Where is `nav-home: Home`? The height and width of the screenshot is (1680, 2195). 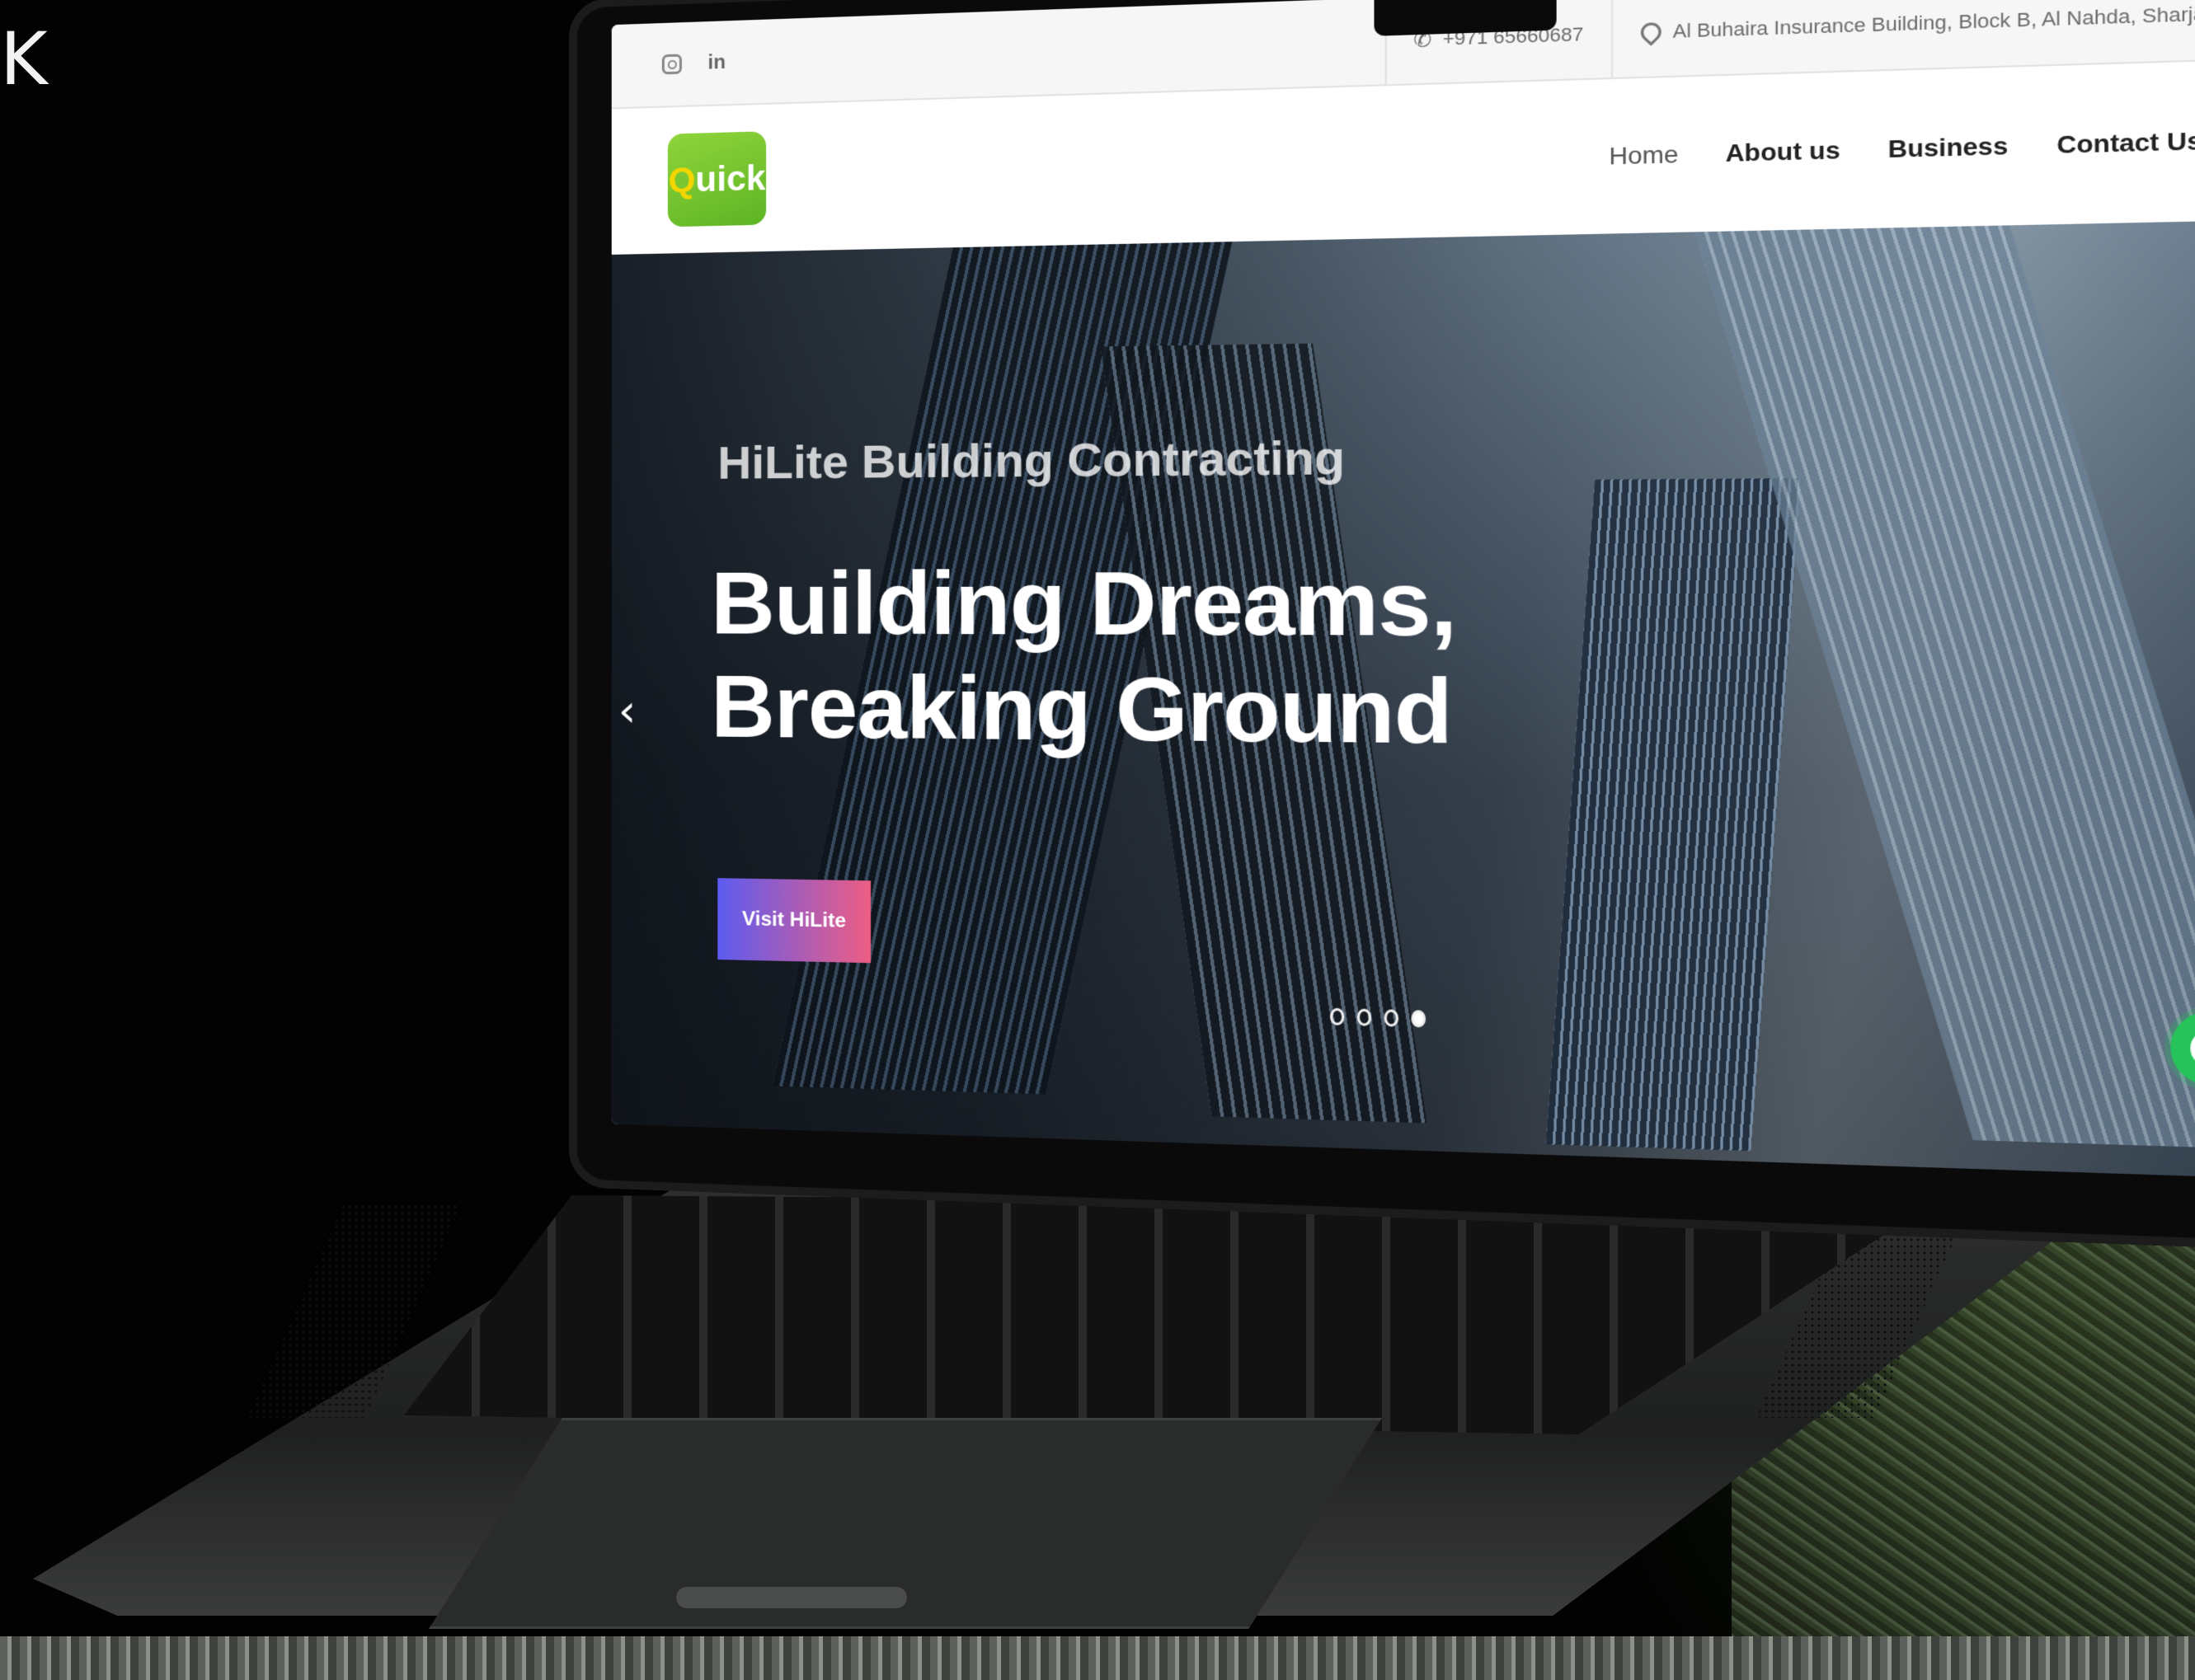
nav-home: Home is located at coordinates (1643, 156).